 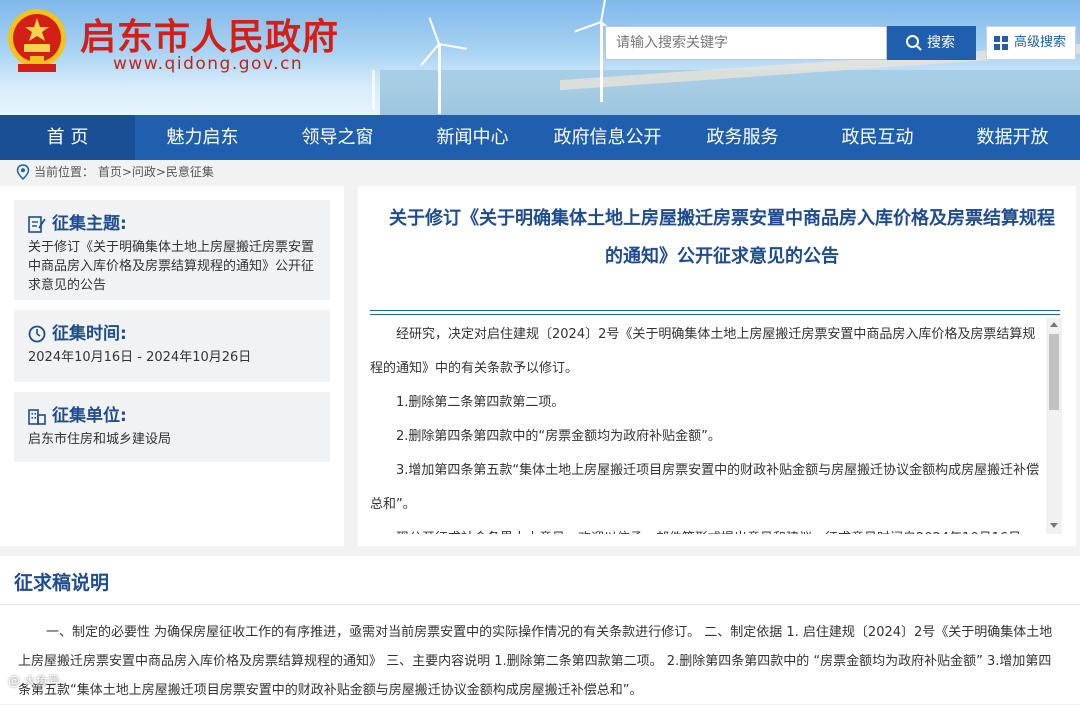 What do you see at coordinates (89, 416) in the screenshot?
I see `unit-label: 征集单位:` at bounding box center [89, 416].